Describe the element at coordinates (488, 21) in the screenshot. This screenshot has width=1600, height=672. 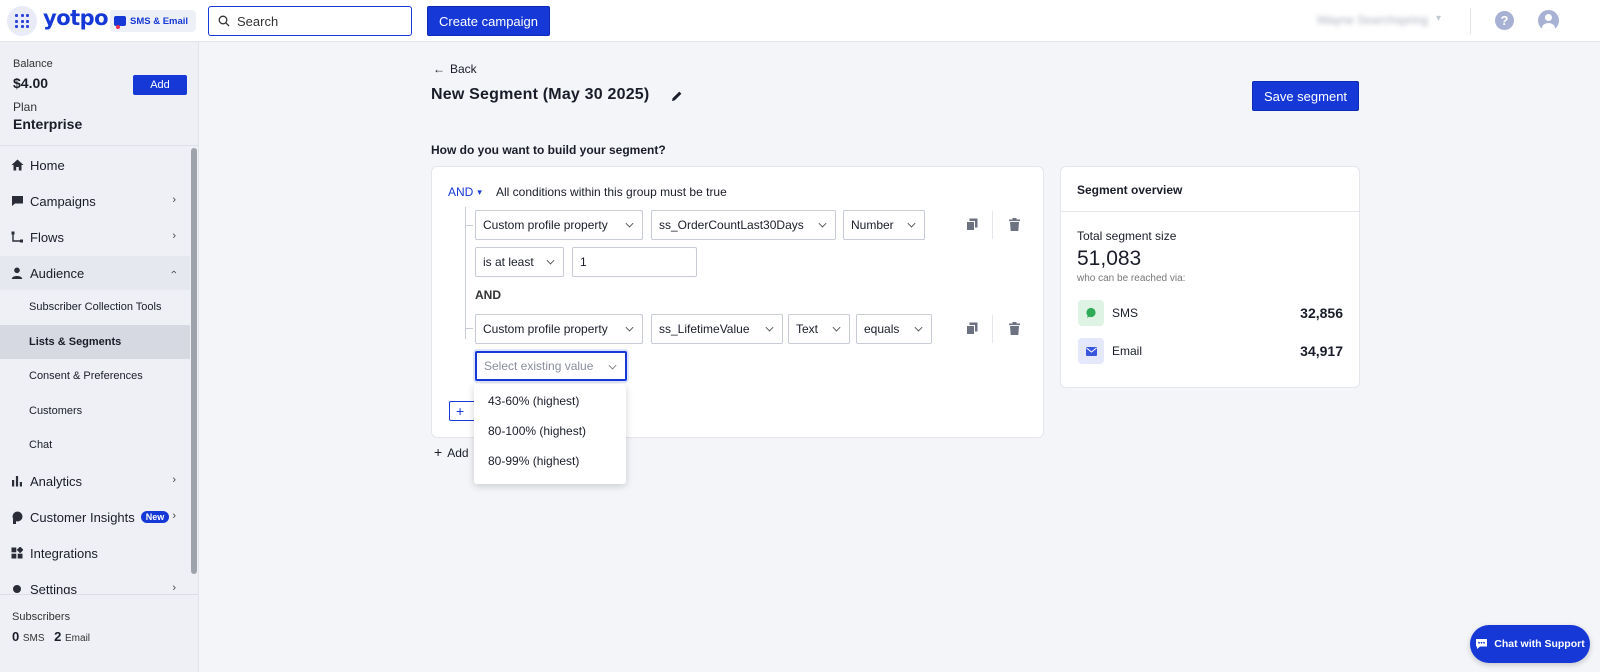
I see `create-campaign-button: Create campaign` at that location.